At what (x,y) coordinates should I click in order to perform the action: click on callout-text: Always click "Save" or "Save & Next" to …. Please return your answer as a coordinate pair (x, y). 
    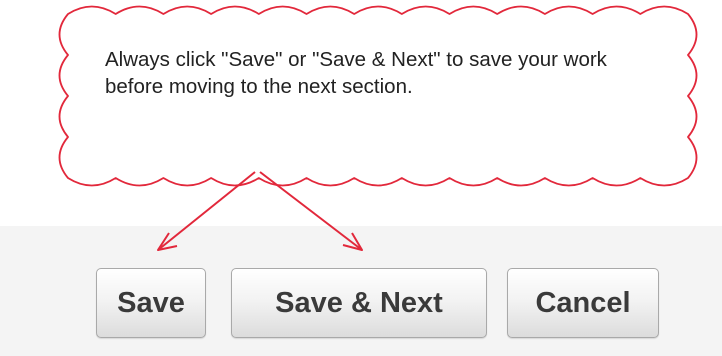
    Looking at the image, I should click on (356, 73).